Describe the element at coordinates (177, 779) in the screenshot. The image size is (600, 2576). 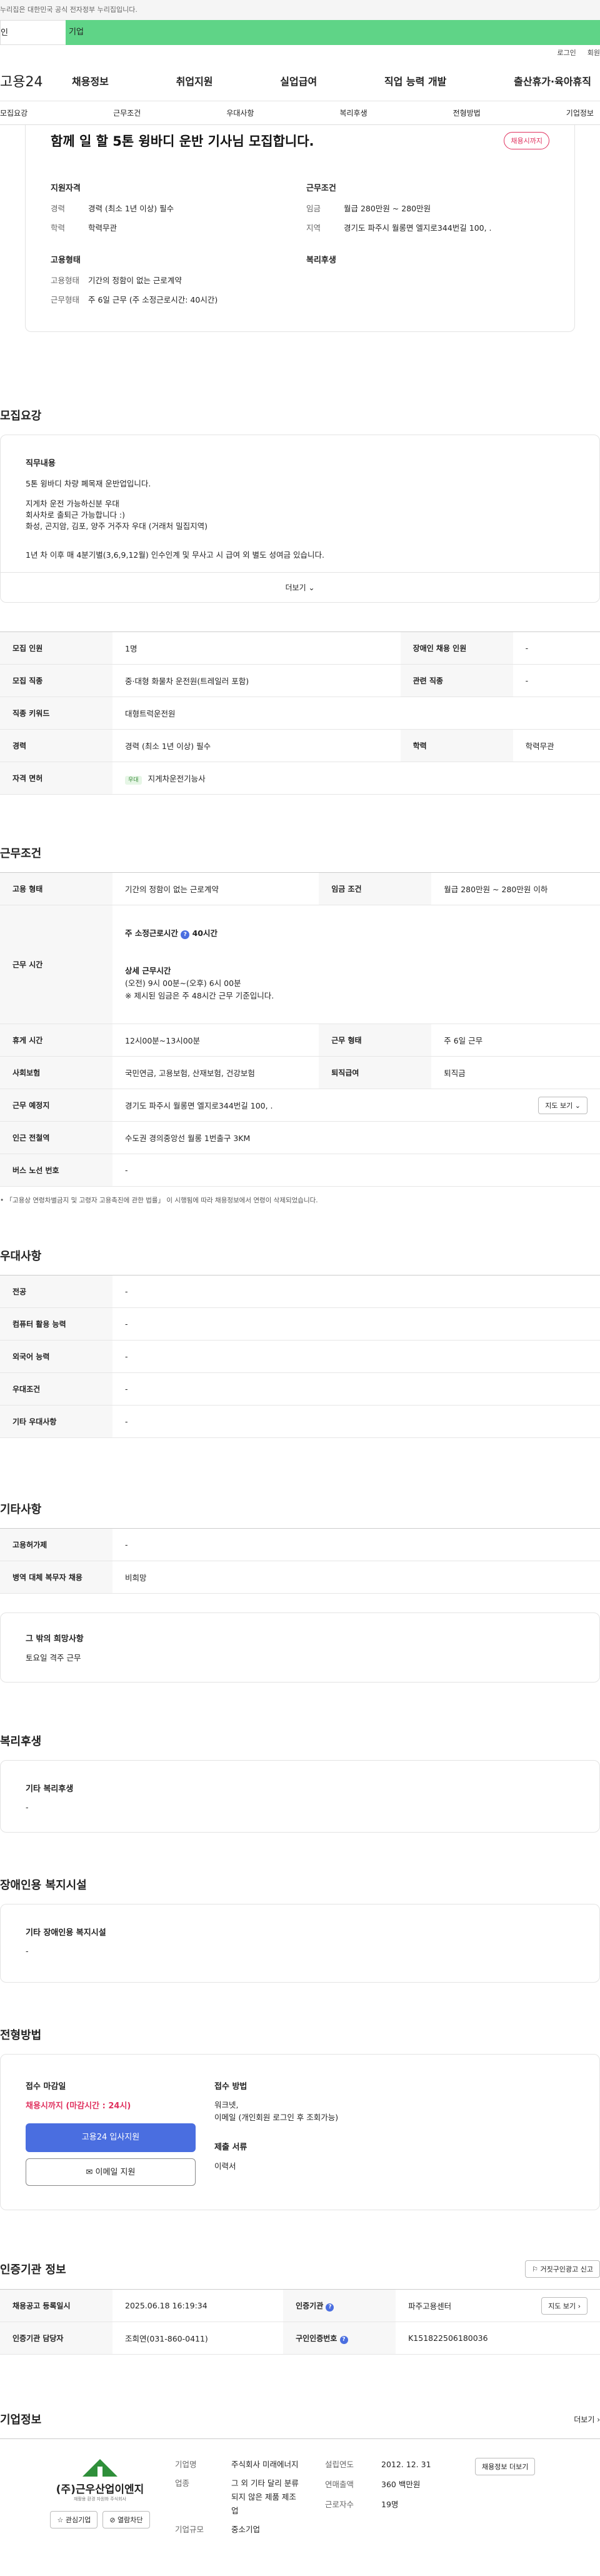
I see `license-name: 지게차운전기능사` at that location.